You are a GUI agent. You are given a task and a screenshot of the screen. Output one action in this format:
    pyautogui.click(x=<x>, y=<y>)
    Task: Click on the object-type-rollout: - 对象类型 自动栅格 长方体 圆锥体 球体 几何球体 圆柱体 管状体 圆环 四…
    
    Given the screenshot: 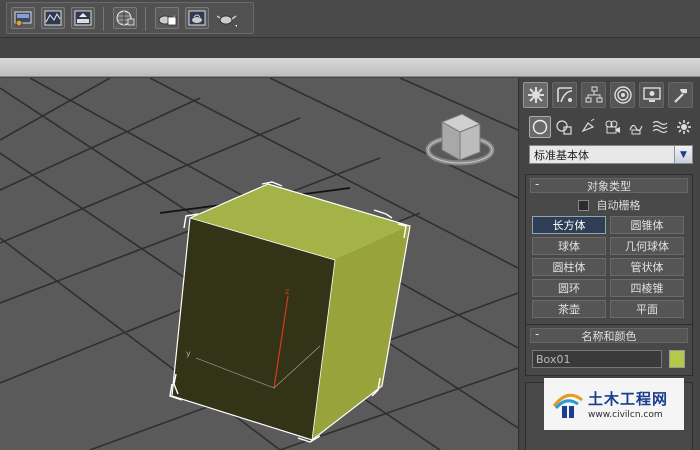 What is the action you would take?
    pyautogui.click(x=609, y=249)
    